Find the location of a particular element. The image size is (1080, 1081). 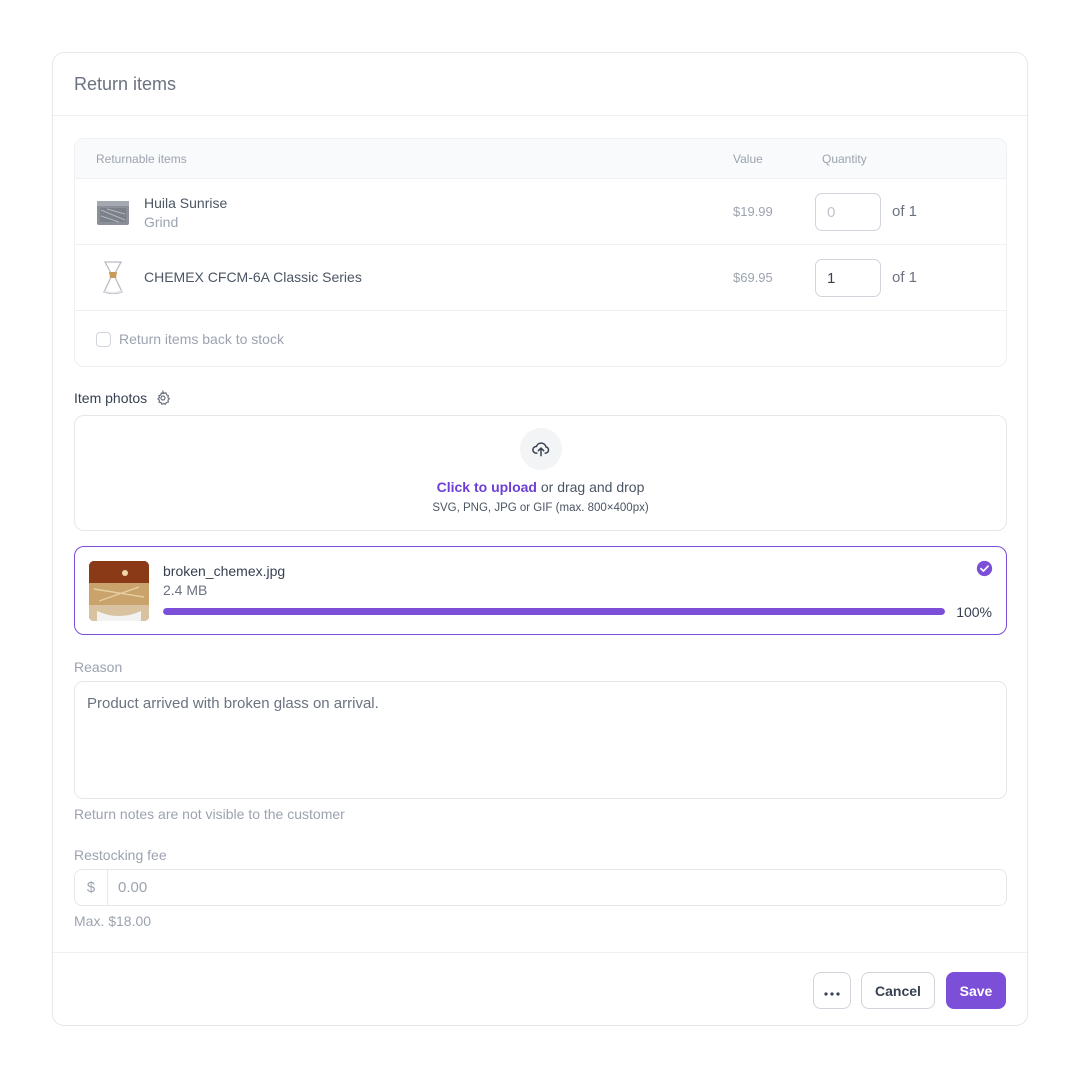

check-circle-icon is located at coordinates (984, 568).